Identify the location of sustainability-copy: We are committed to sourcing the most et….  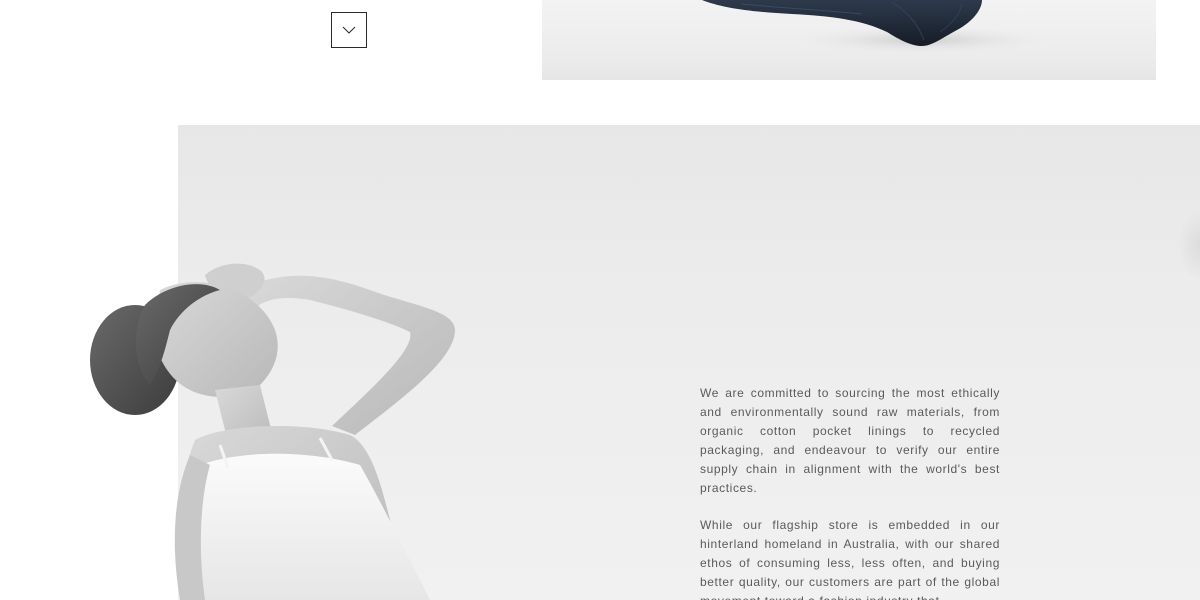
(850, 492).